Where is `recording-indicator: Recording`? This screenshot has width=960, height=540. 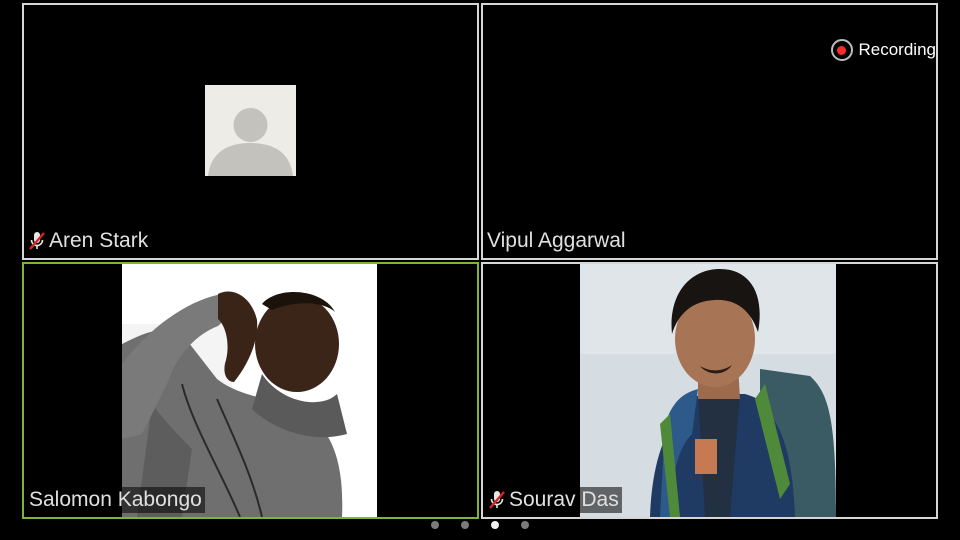 recording-indicator: Recording is located at coordinates (883, 50).